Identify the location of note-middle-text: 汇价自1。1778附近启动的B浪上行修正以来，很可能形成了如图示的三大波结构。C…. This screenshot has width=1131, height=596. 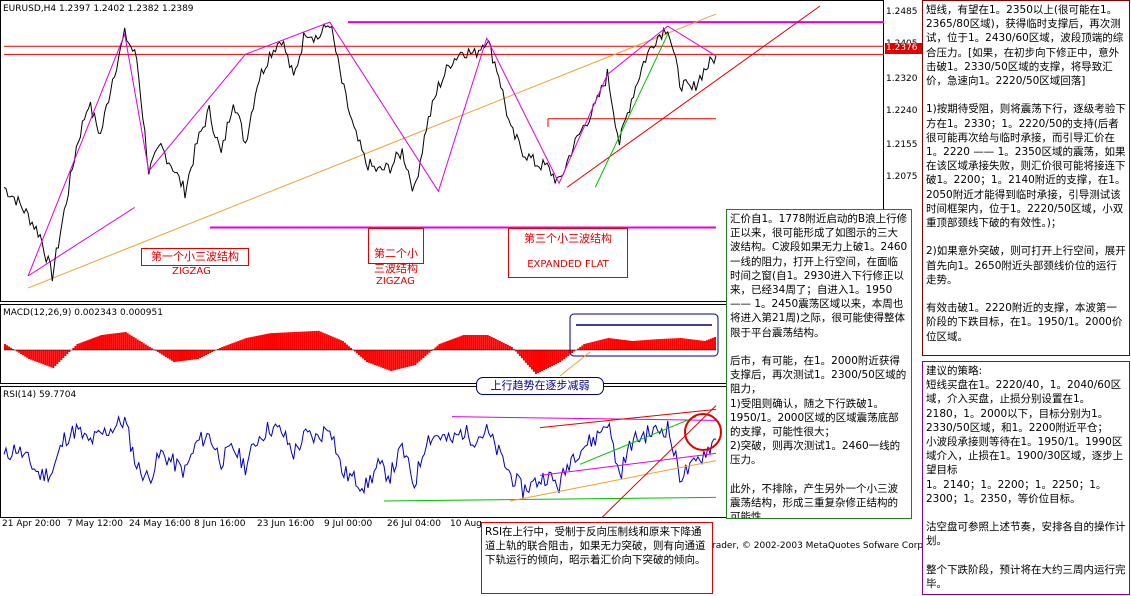
(819, 366).